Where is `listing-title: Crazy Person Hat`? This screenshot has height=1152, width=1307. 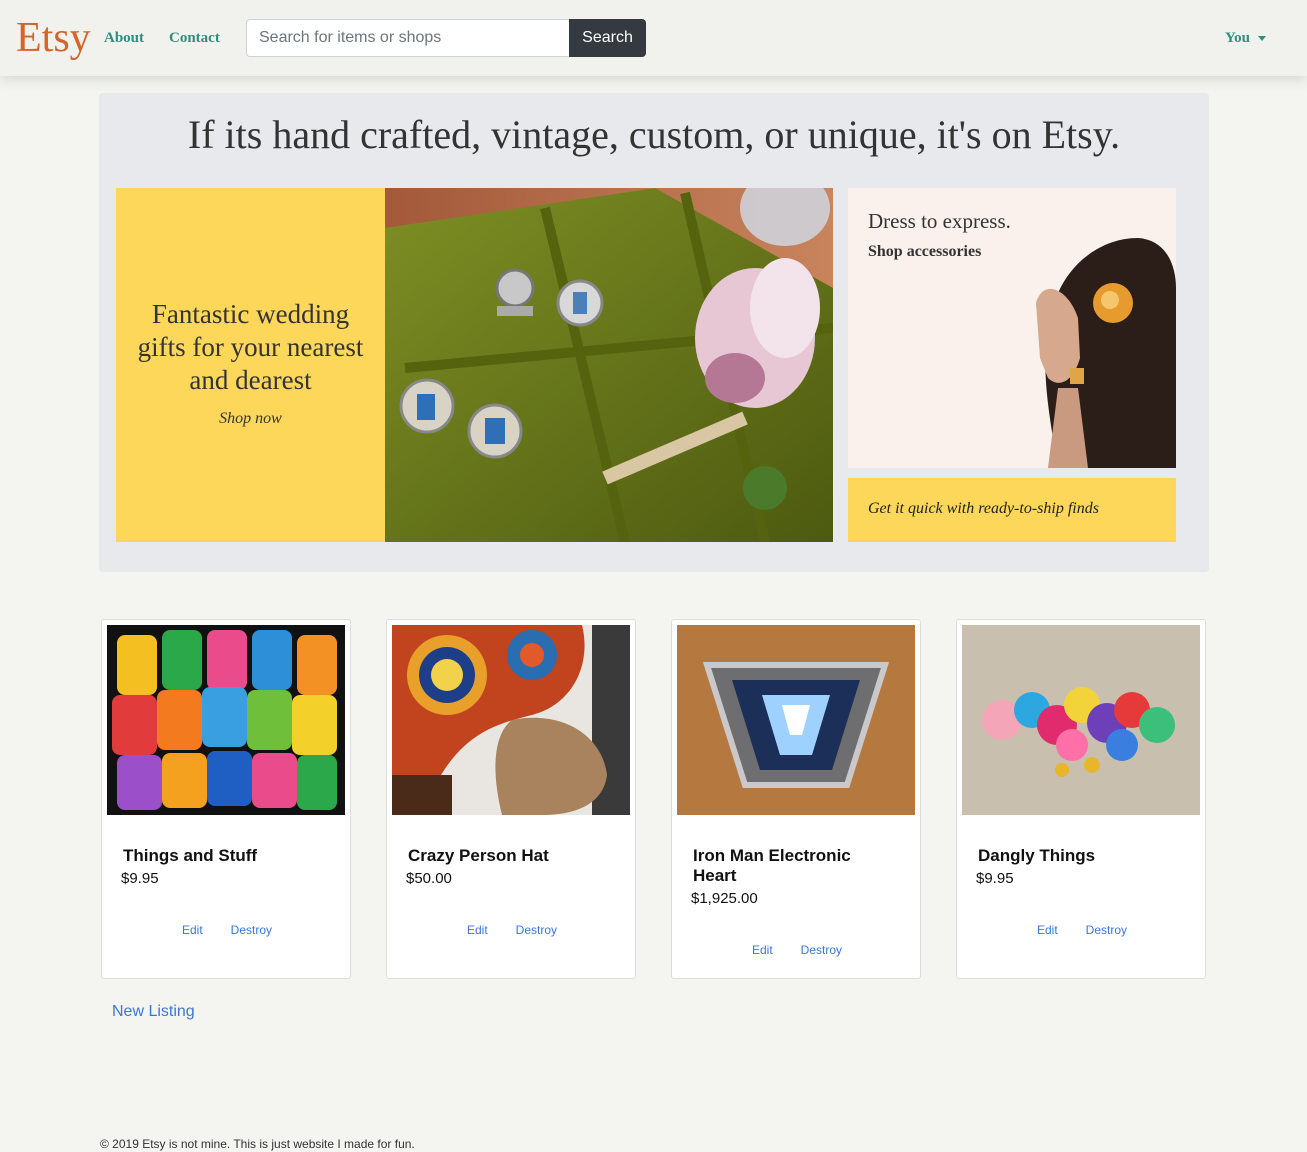 listing-title: Crazy Person Hat is located at coordinates (508, 856).